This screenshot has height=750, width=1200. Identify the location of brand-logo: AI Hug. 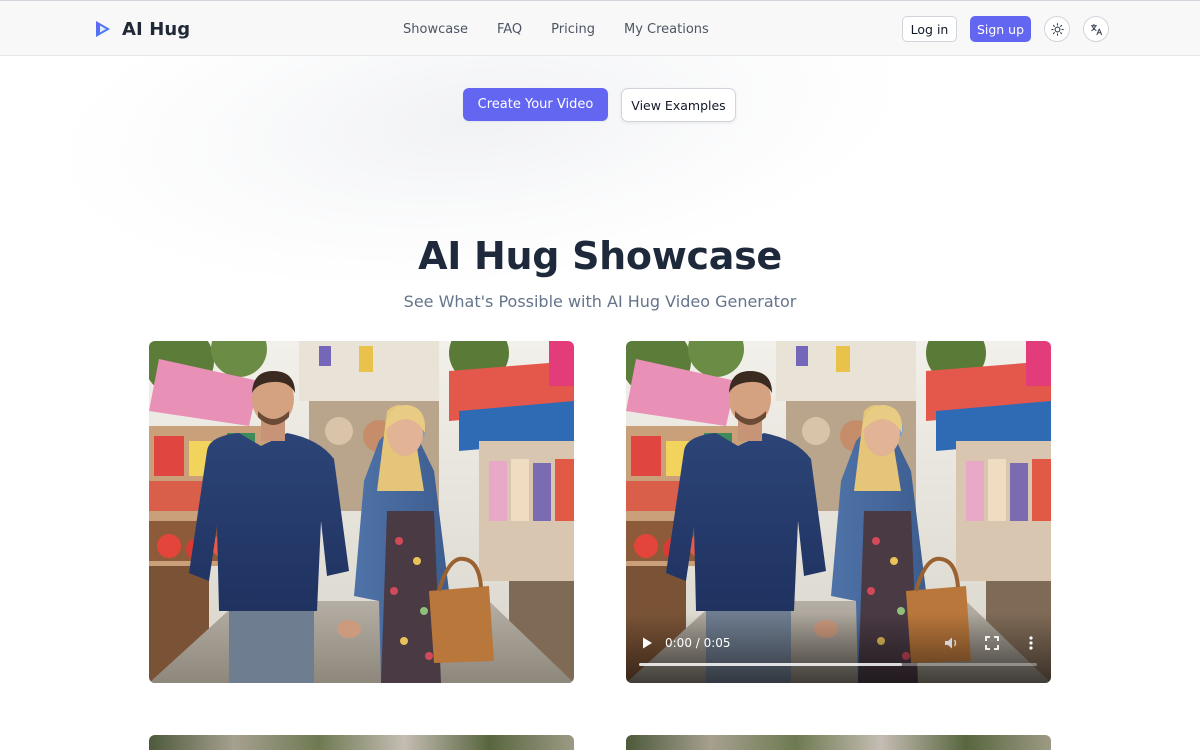
(142, 29).